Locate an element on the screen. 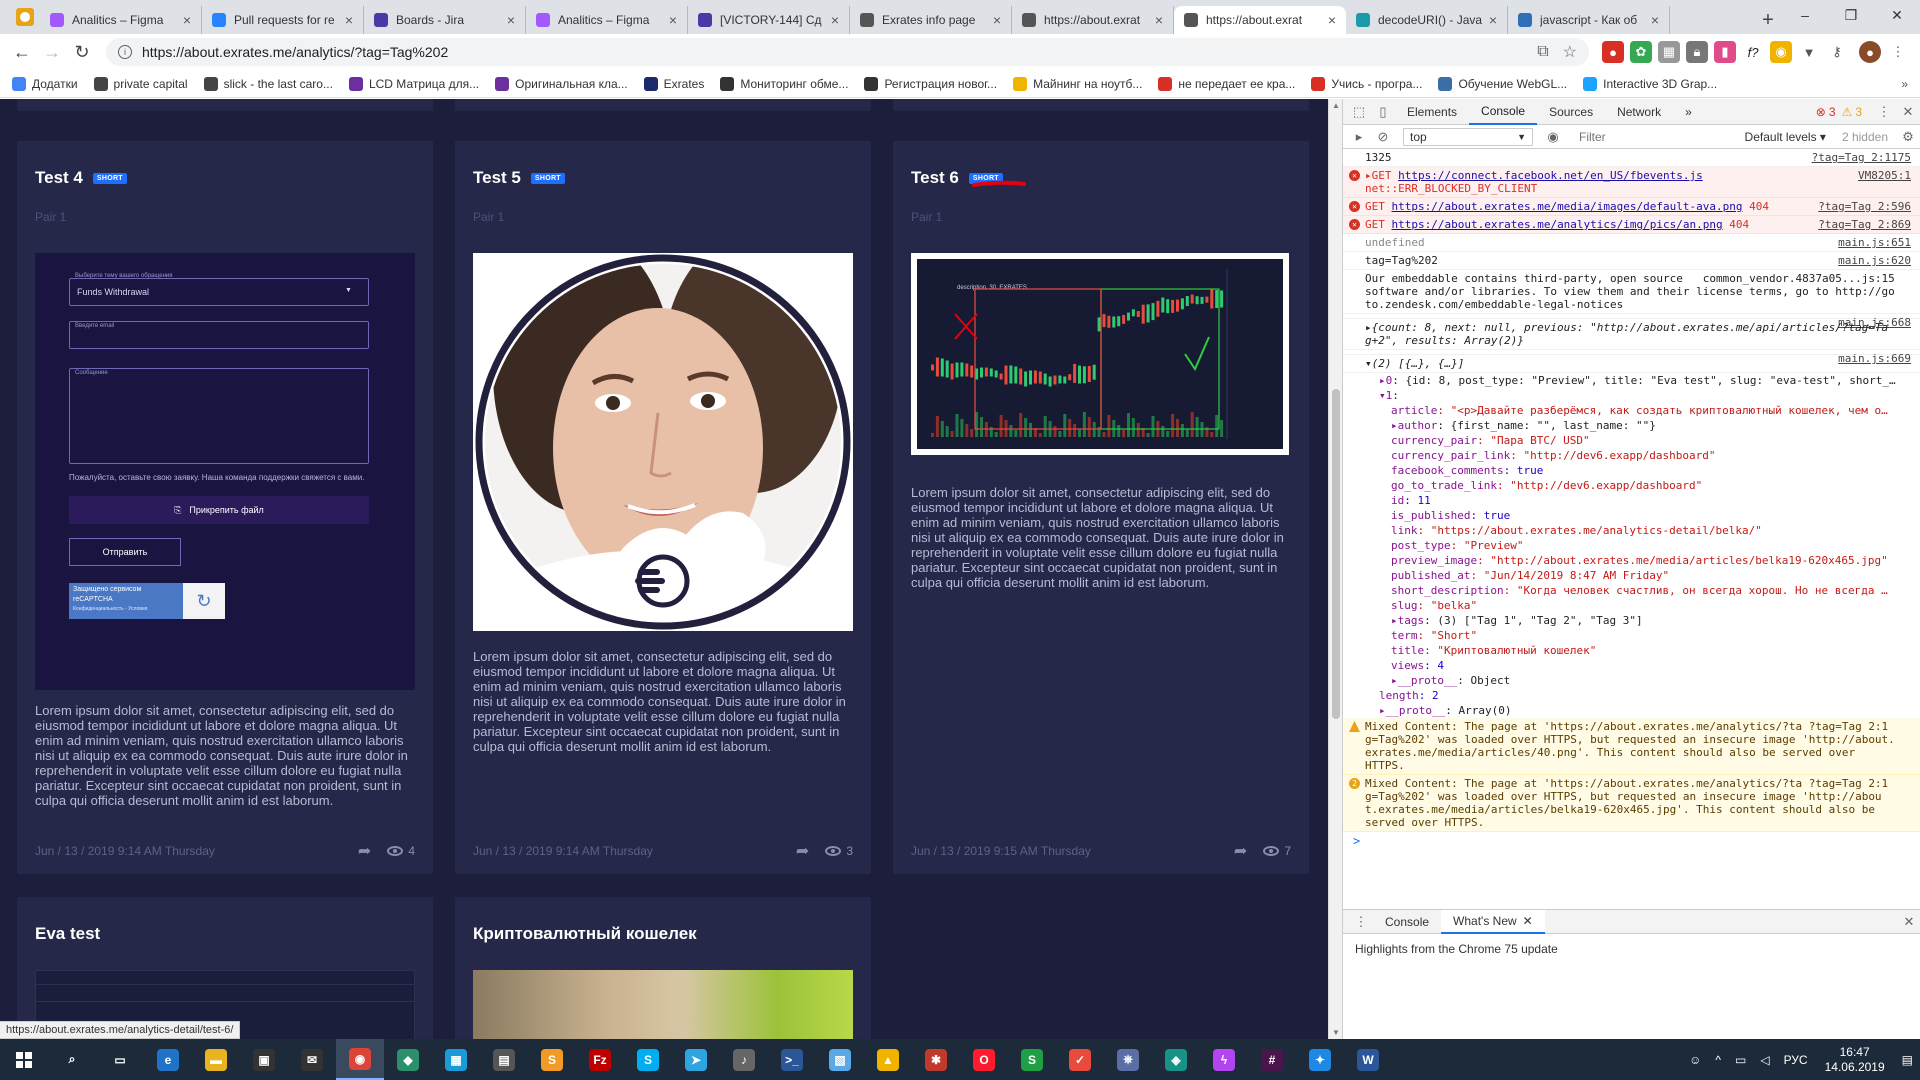 The image size is (1920, 1080). bookmark-item: Додатки is located at coordinates (45, 83).